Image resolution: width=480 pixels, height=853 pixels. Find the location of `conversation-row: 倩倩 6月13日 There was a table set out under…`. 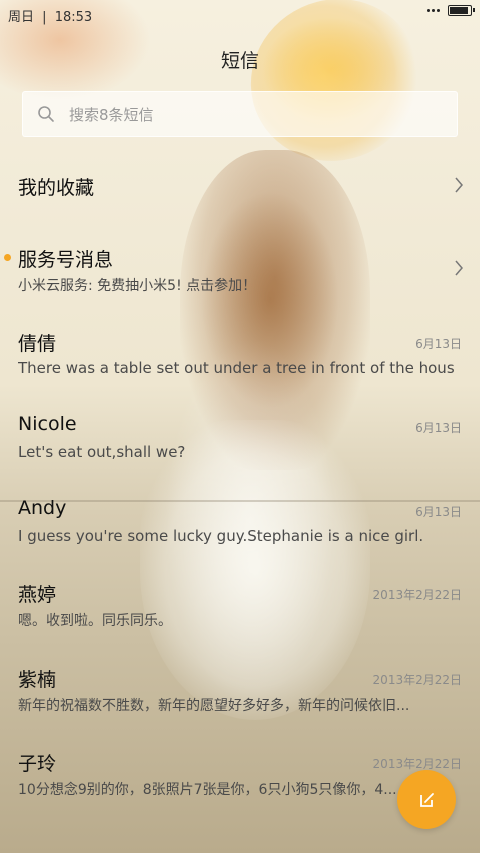

conversation-row: 倩倩 6月13日 There was a table set out under… is located at coordinates (240, 355).